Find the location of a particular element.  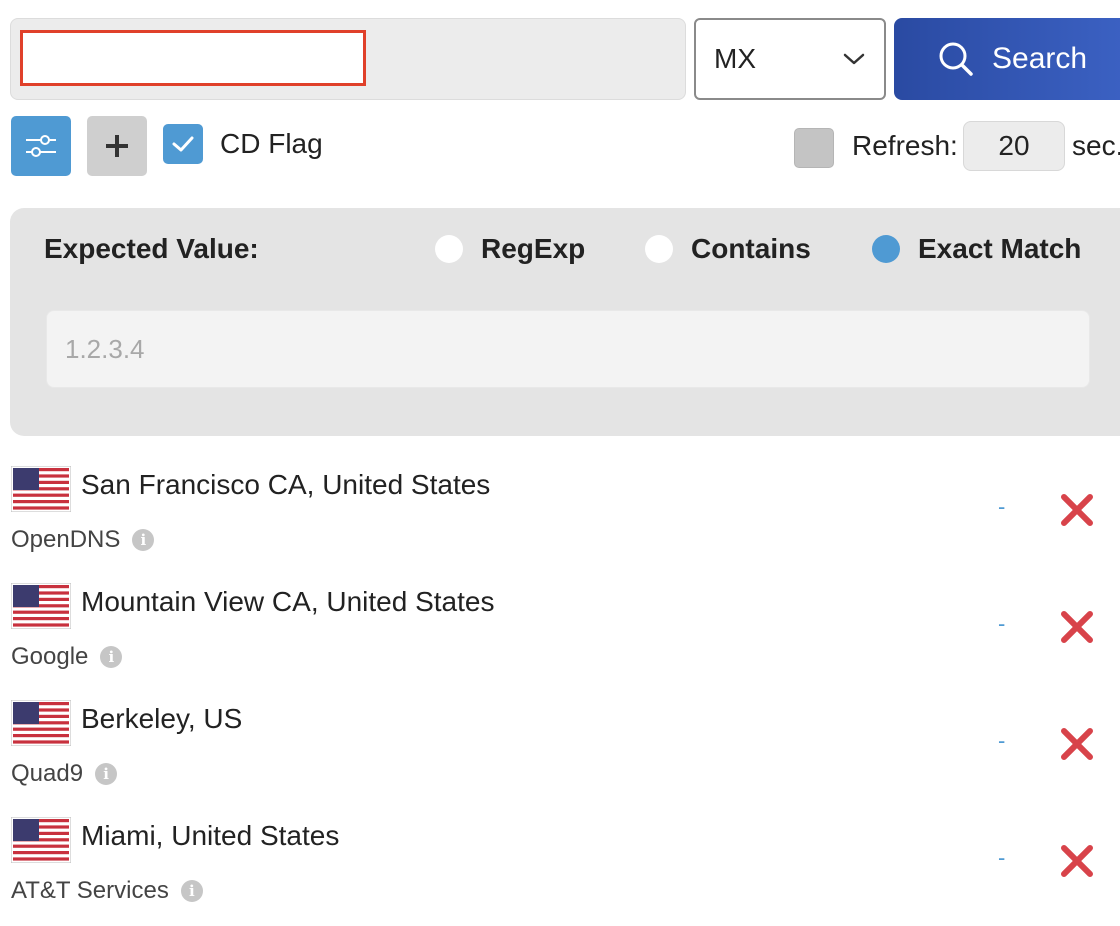

resolver-location: Berkeley, US is located at coordinates (162, 718).